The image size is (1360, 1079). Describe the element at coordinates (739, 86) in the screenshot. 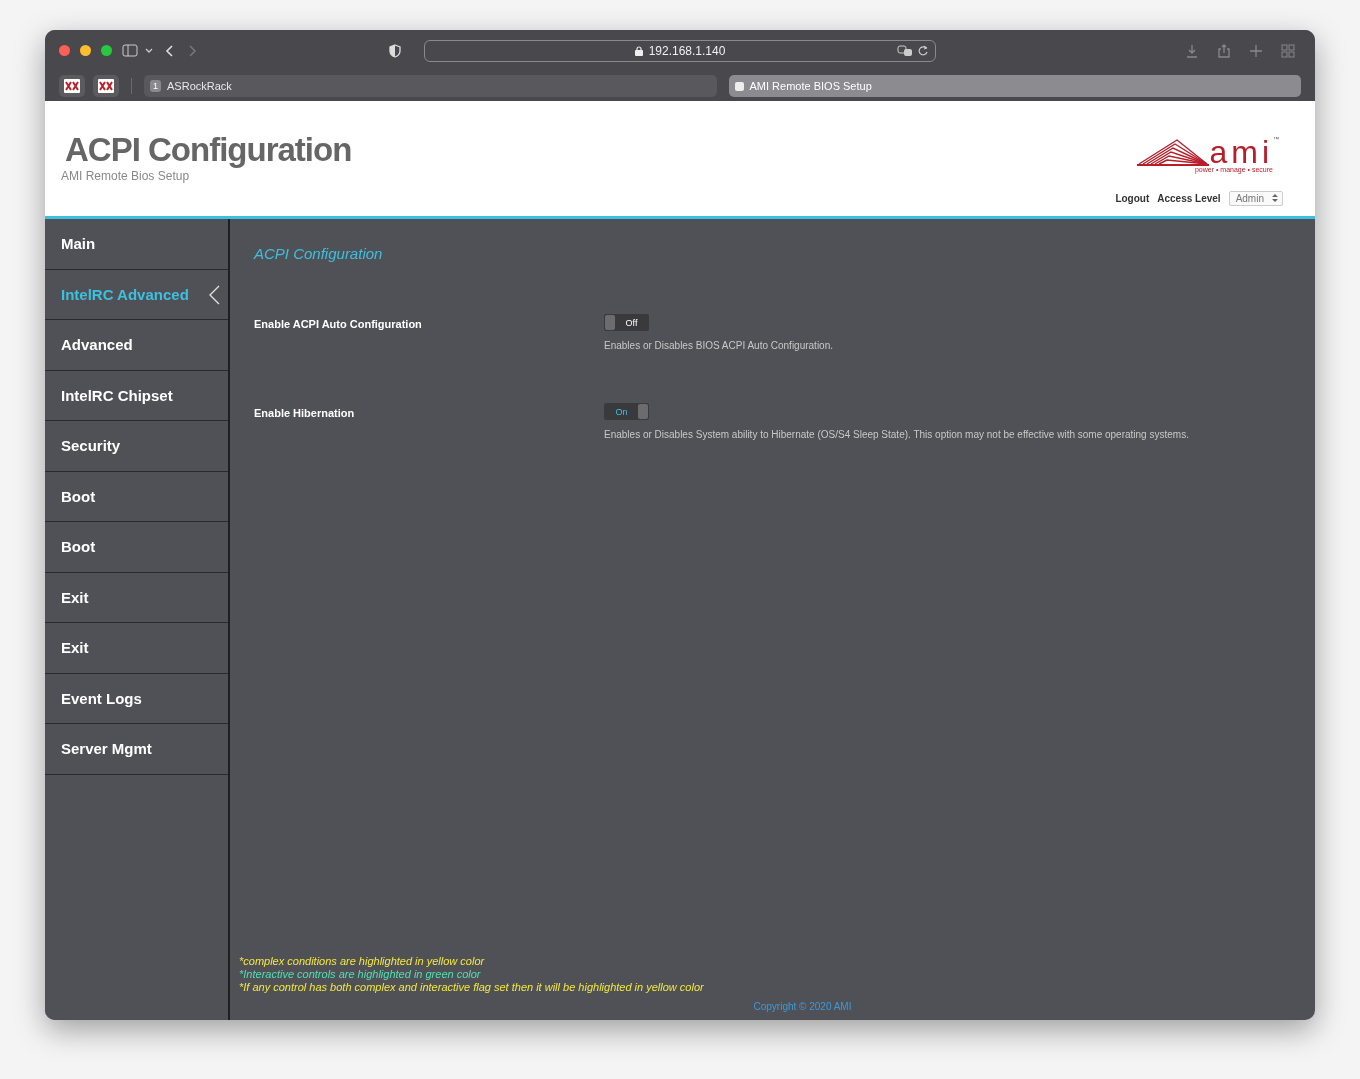

I see `favicon-icon` at that location.